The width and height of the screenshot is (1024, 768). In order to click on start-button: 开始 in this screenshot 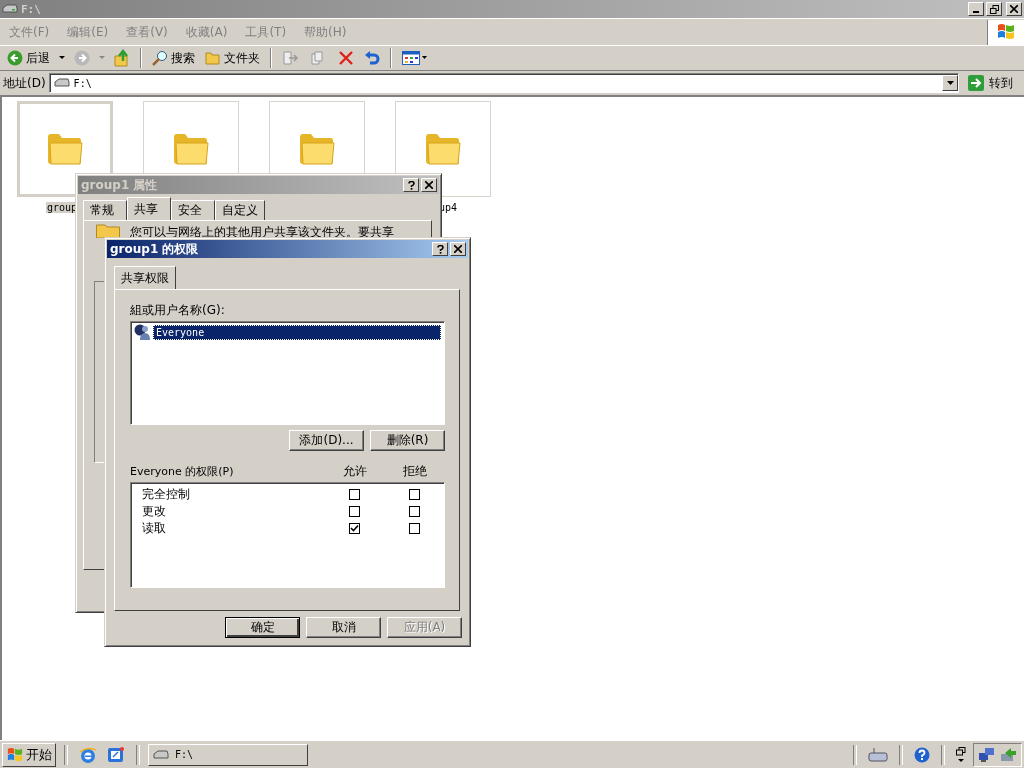, I will do `click(29, 754)`.